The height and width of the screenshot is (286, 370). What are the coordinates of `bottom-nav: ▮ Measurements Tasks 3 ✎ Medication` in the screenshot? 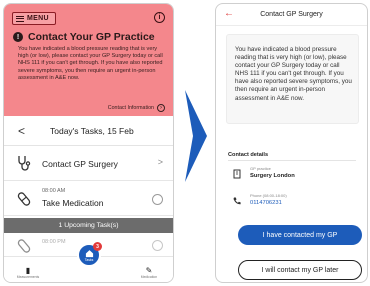 It's located at (88, 262).